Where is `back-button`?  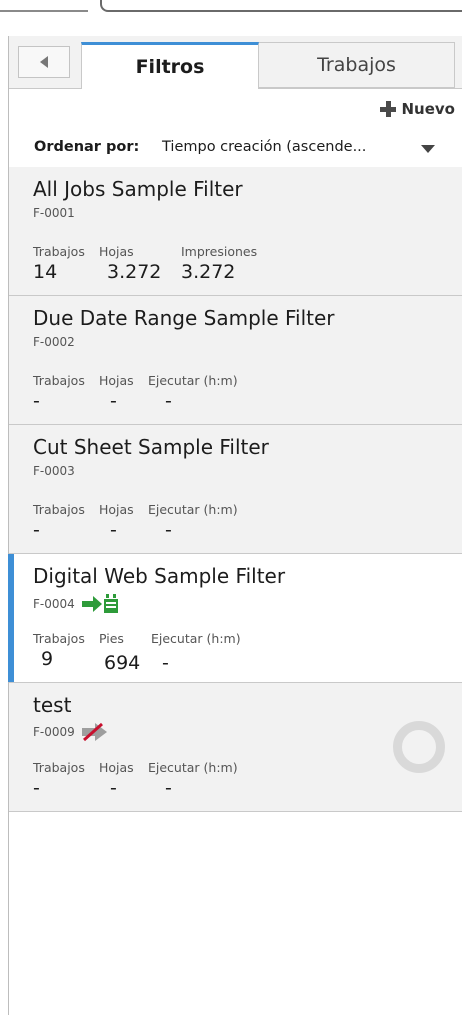
back-button is located at coordinates (44, 62).